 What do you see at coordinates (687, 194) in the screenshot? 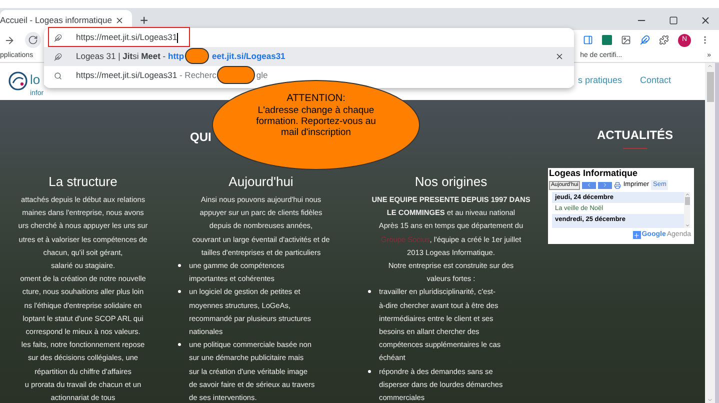
I see `scroll-up-icon` at bounding box center [687, 194].